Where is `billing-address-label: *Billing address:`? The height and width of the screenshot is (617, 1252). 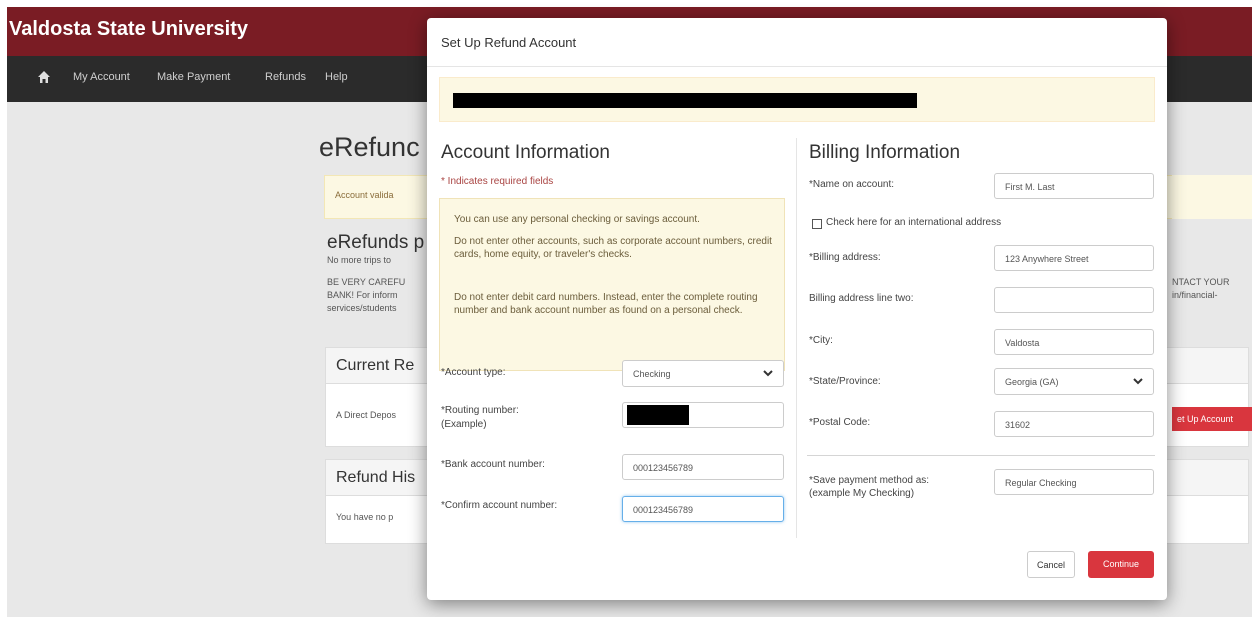 billing-address-label: *Billing address: is located at coordinates (845, 257).